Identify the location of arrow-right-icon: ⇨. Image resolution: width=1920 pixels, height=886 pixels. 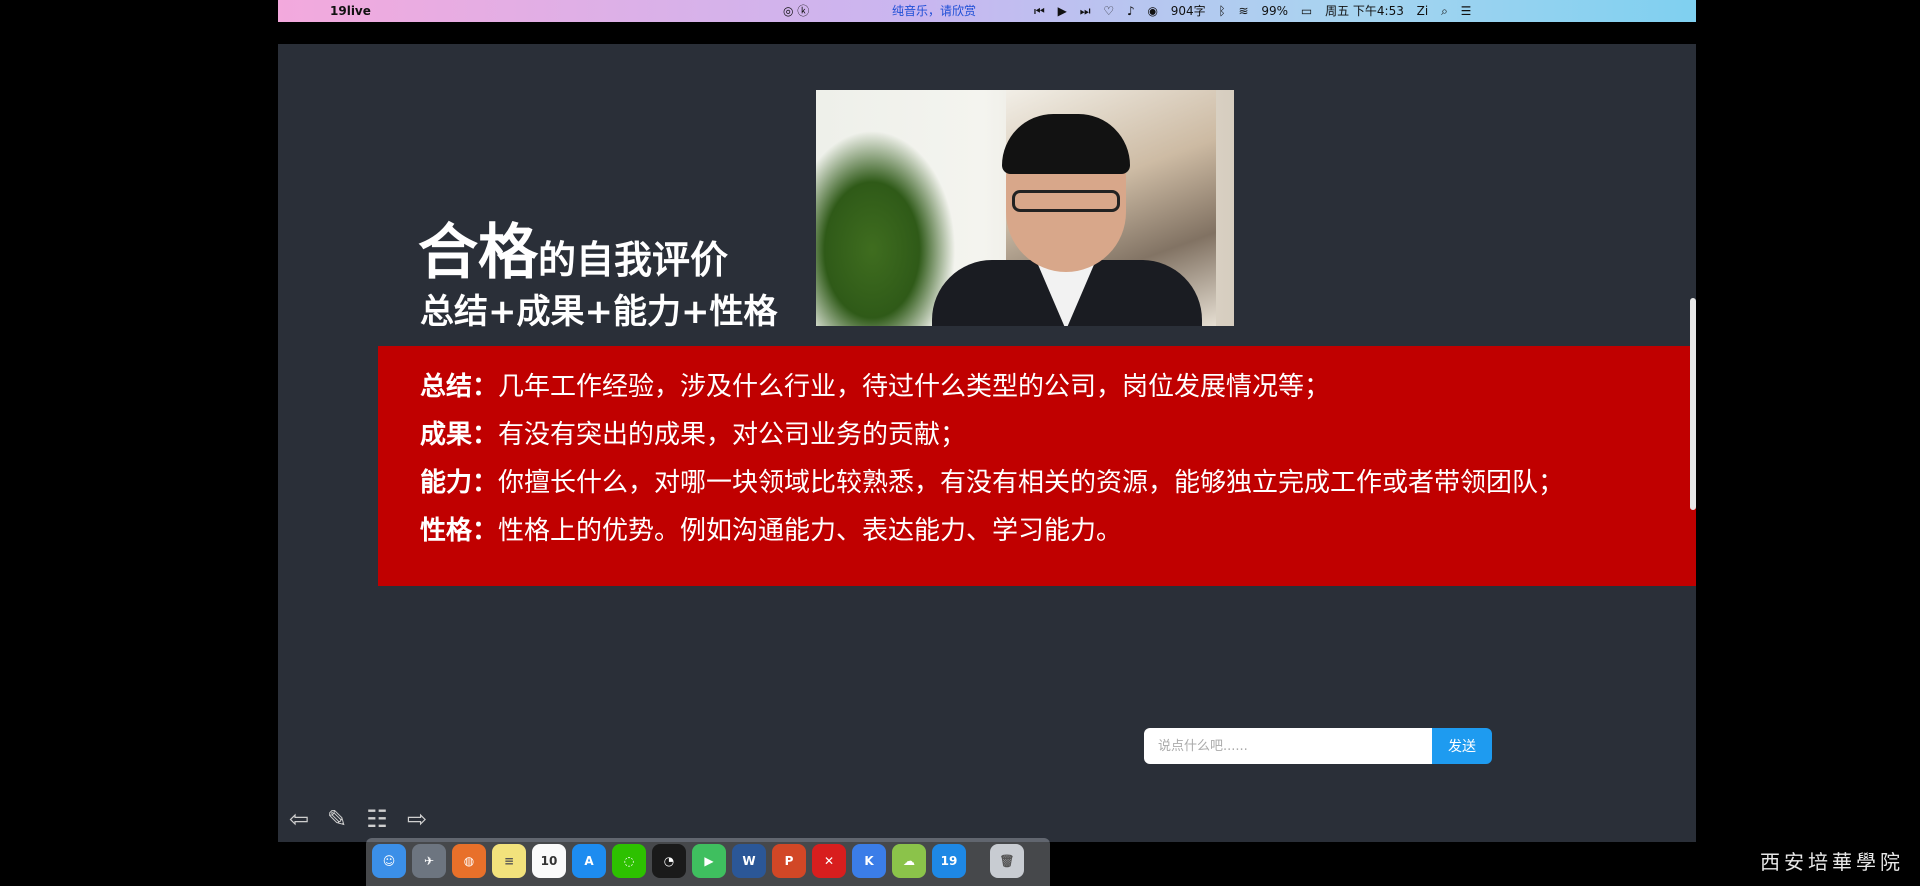
(417, 819).